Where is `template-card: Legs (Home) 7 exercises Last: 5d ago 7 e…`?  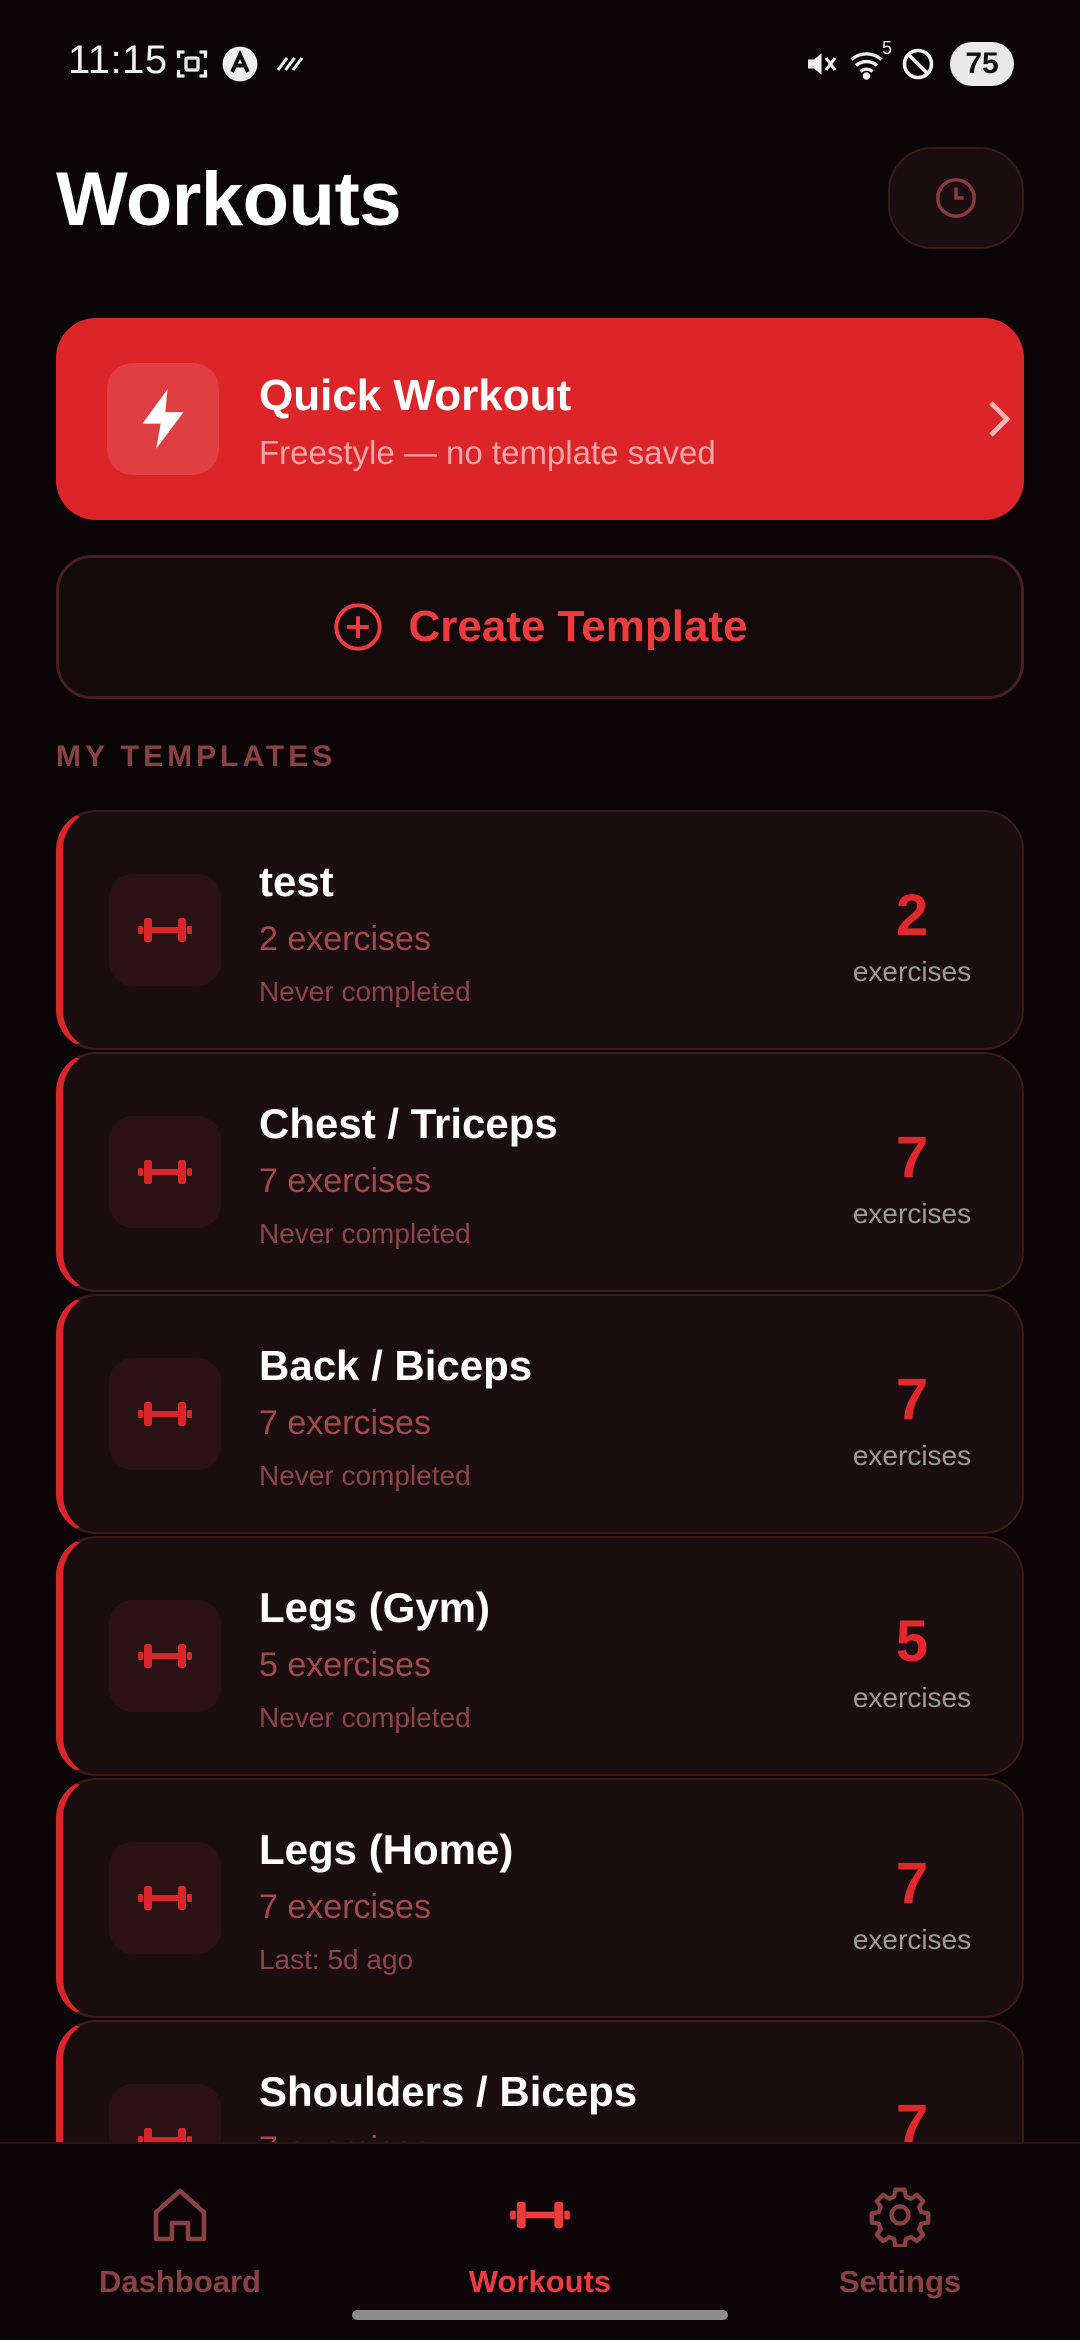 template-card: Legs (Home) 7 exercises Last: 5d ago 7 e… is located at coordinates (540, 1898).